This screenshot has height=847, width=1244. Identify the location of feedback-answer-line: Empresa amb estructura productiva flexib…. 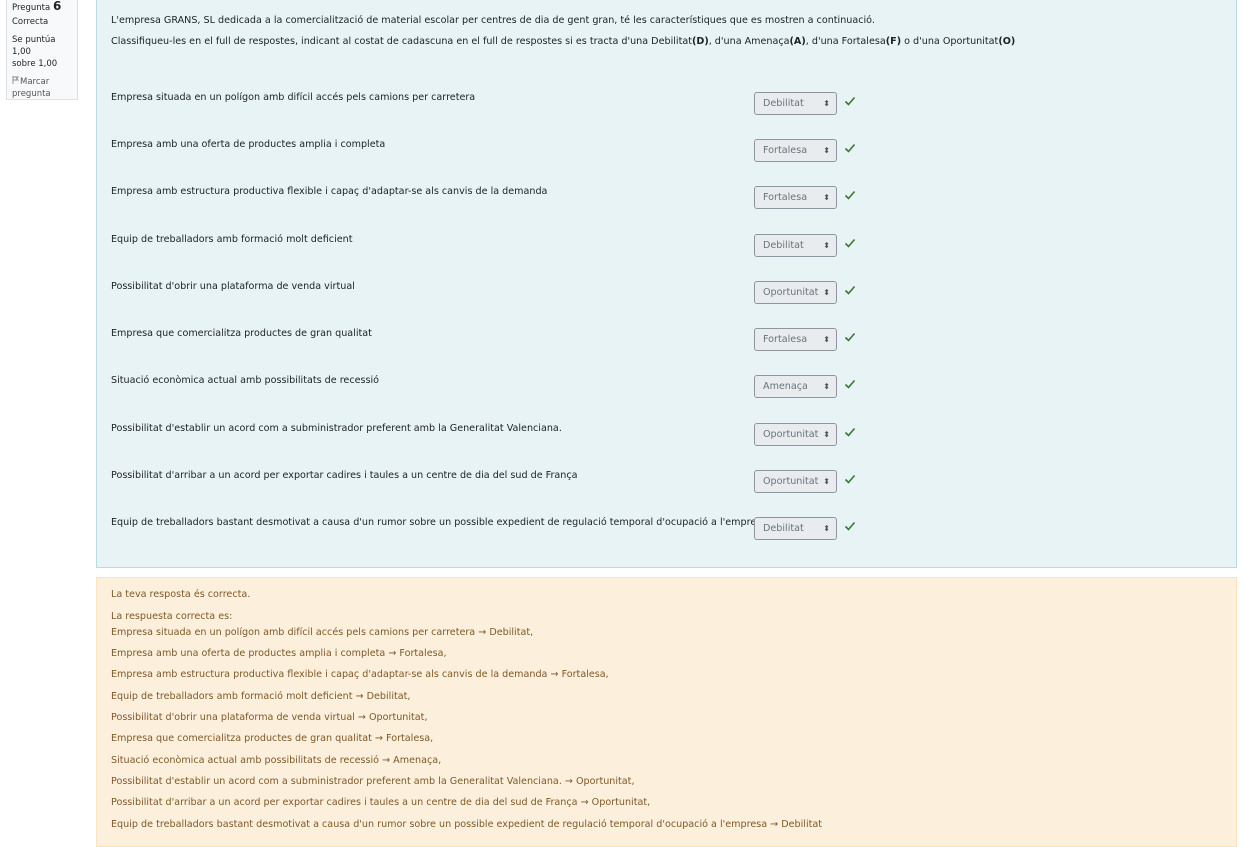
(360, 674).